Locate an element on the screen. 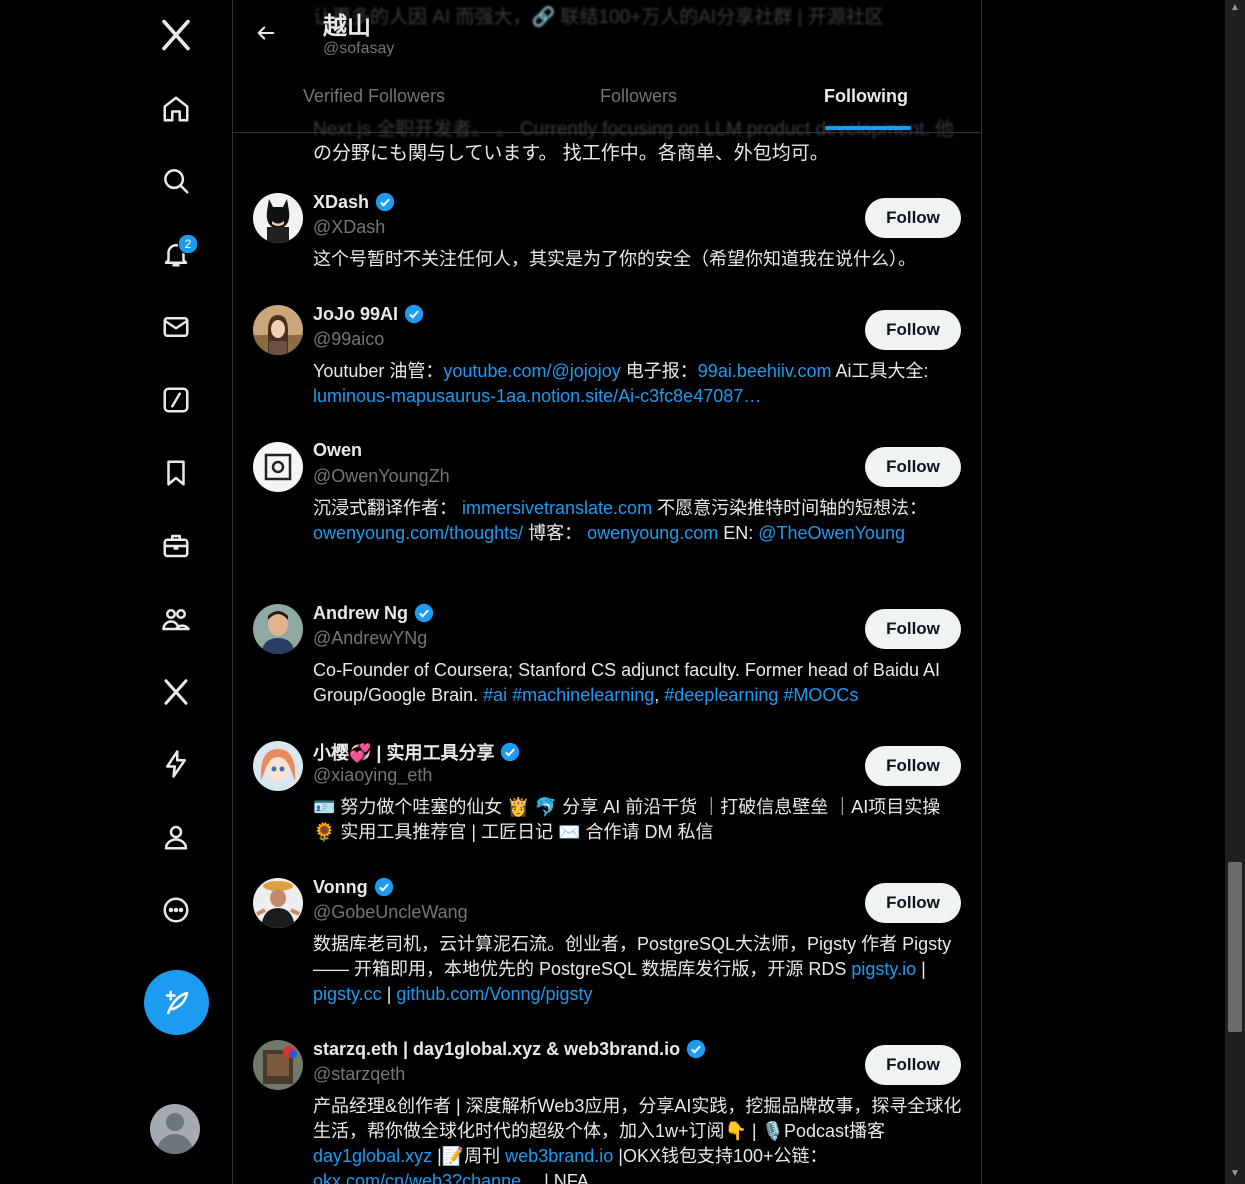 This screenshot has height=1184, width=1245. bio-link: @TheOwenYoung is located at coordinates (831, 533).